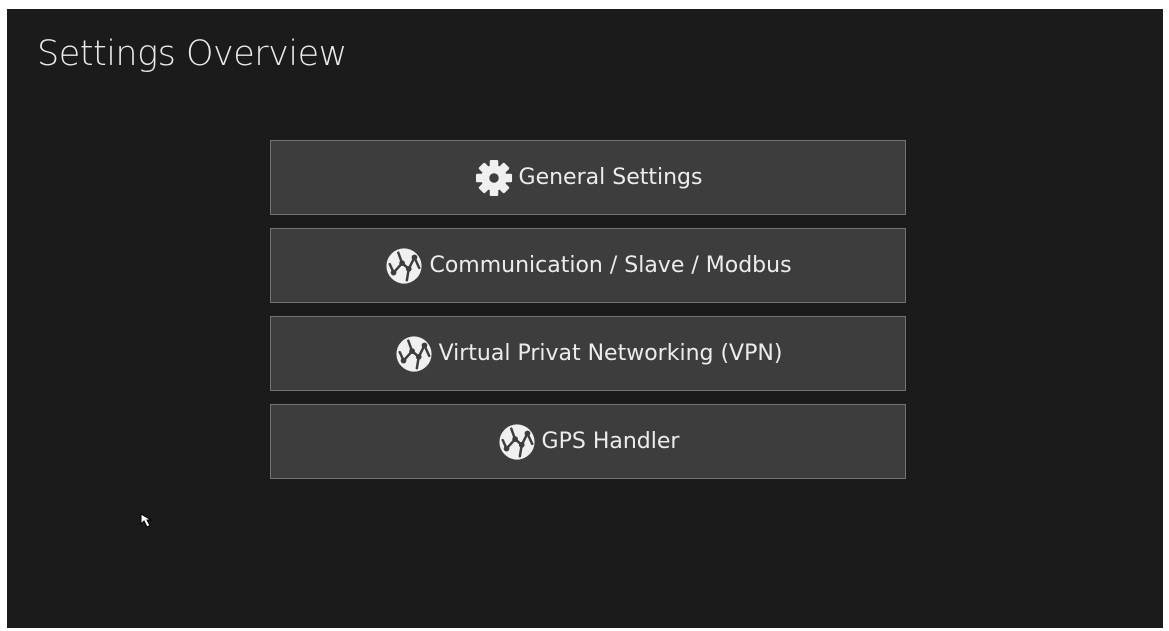 The height and width of the screenshot is (631, 1169). What do you see at coordinates (146, 520) in the screenshot?
I see `mouse-pointer-icon` at bounding box center [146, 520].